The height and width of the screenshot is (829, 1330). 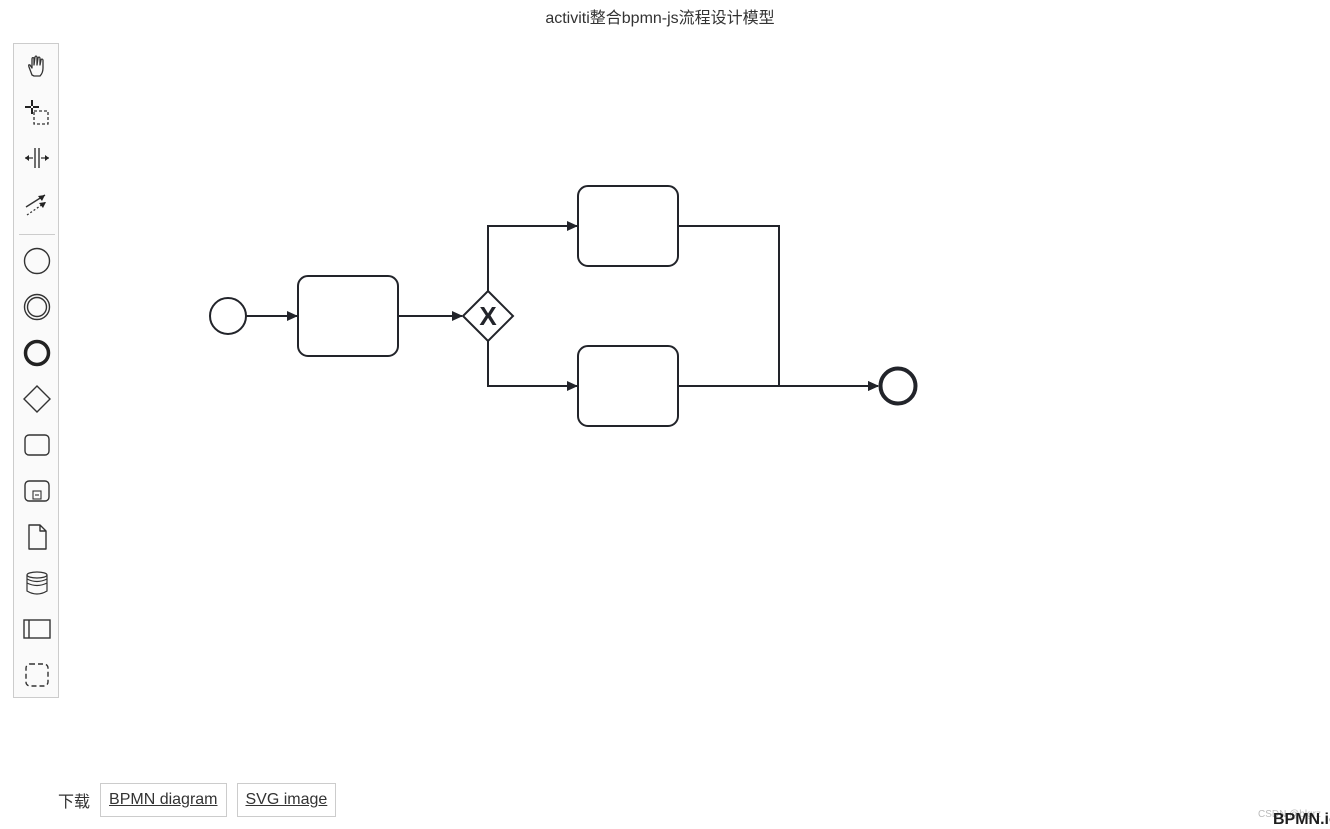 I want to click on download-label: 下载, so click(x=74, y=802).